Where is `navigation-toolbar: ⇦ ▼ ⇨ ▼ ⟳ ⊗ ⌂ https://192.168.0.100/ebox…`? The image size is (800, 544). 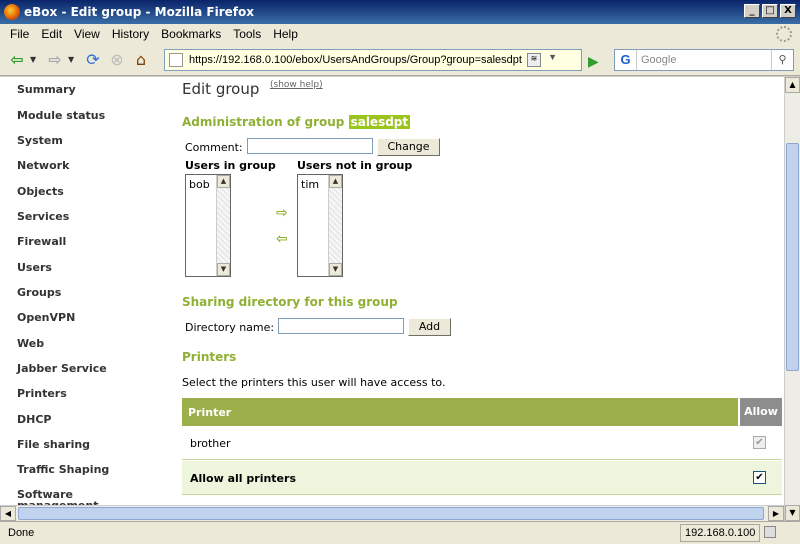
navigation-toolbar: ⇦ ▼ ⇨ ▼ ⟳ ⊗ ⌂ https://192.168.0.100/ebox… is located at coordinates (400, 60).